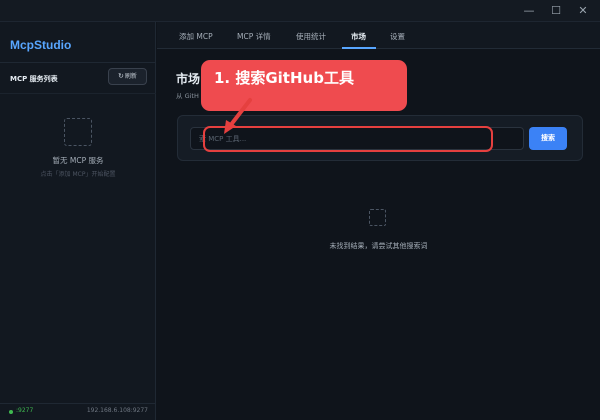 The height and width of the screenshot is (420, 600). What do you see at coordinates (188, 79) in the screenshot?
I see `page-title: 市场` at bounding box center [188, 79].